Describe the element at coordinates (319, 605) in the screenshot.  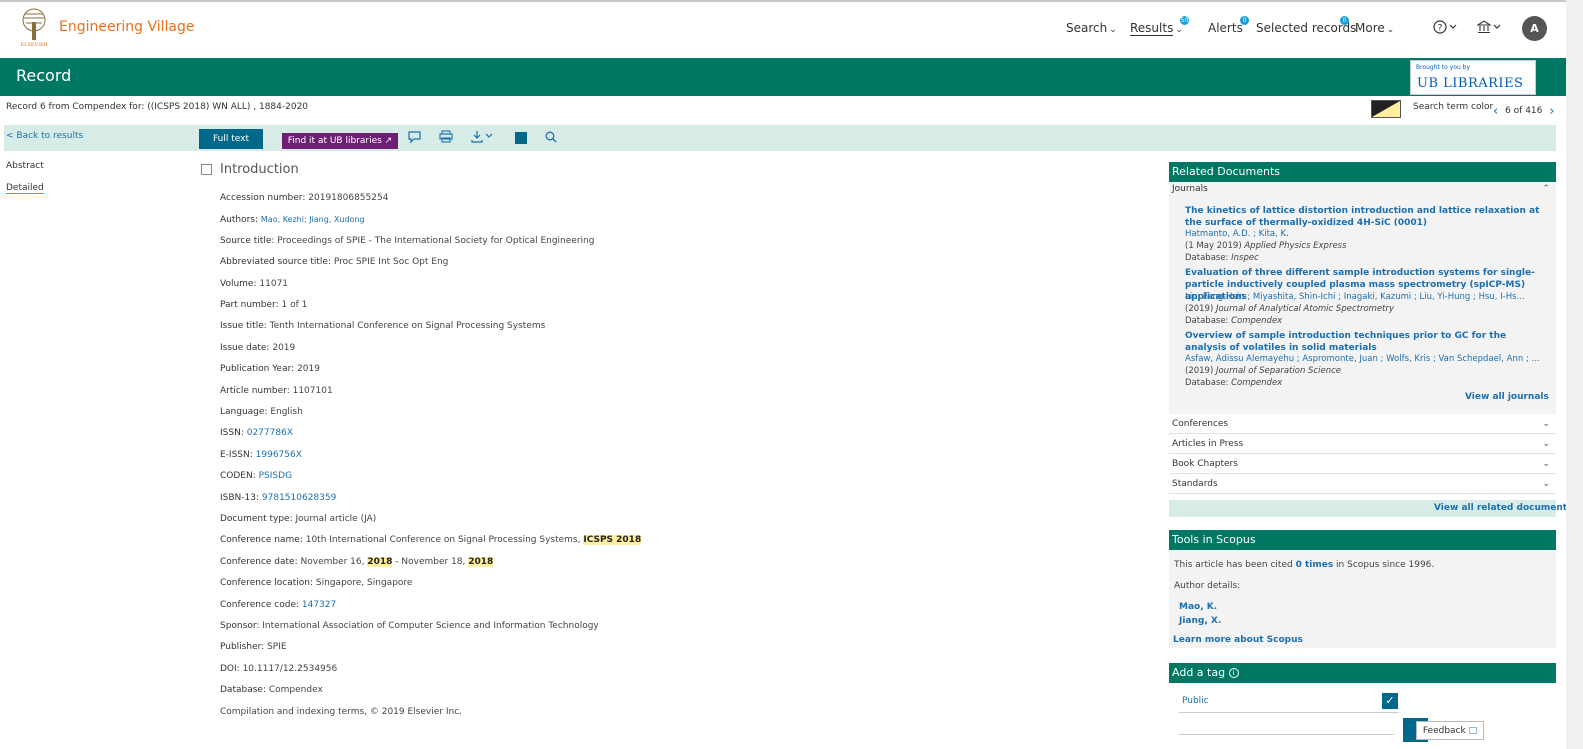
I see `conference-code-link: 147327` at that location.